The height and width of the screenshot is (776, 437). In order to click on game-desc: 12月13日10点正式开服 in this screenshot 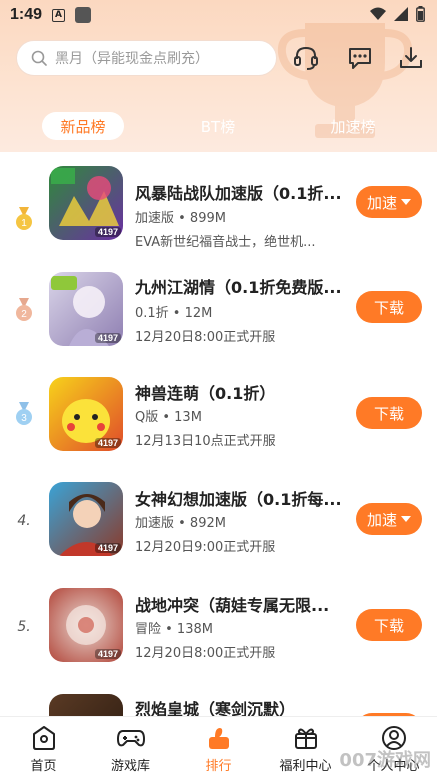, I will do `click(205, 441)`.